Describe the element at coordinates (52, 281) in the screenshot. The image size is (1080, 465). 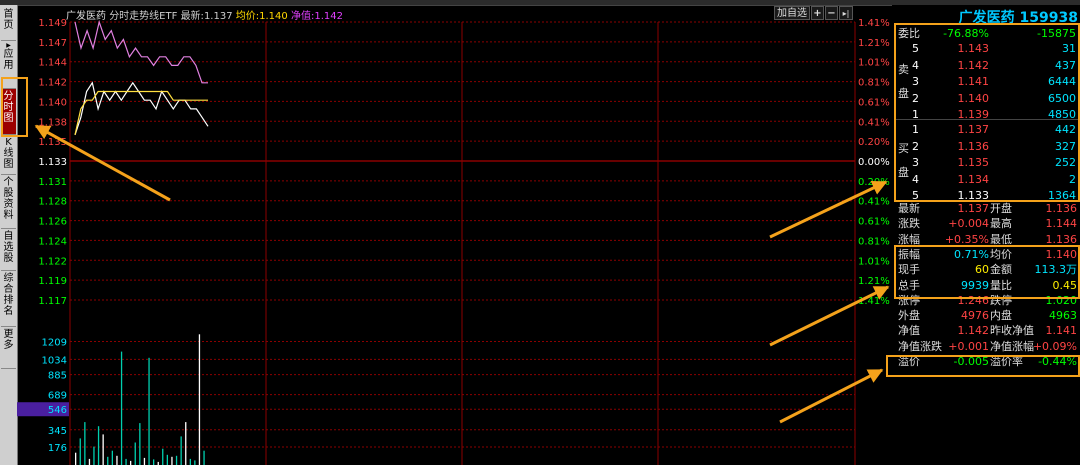
I see `price-tick-label: 1.119` at that location.